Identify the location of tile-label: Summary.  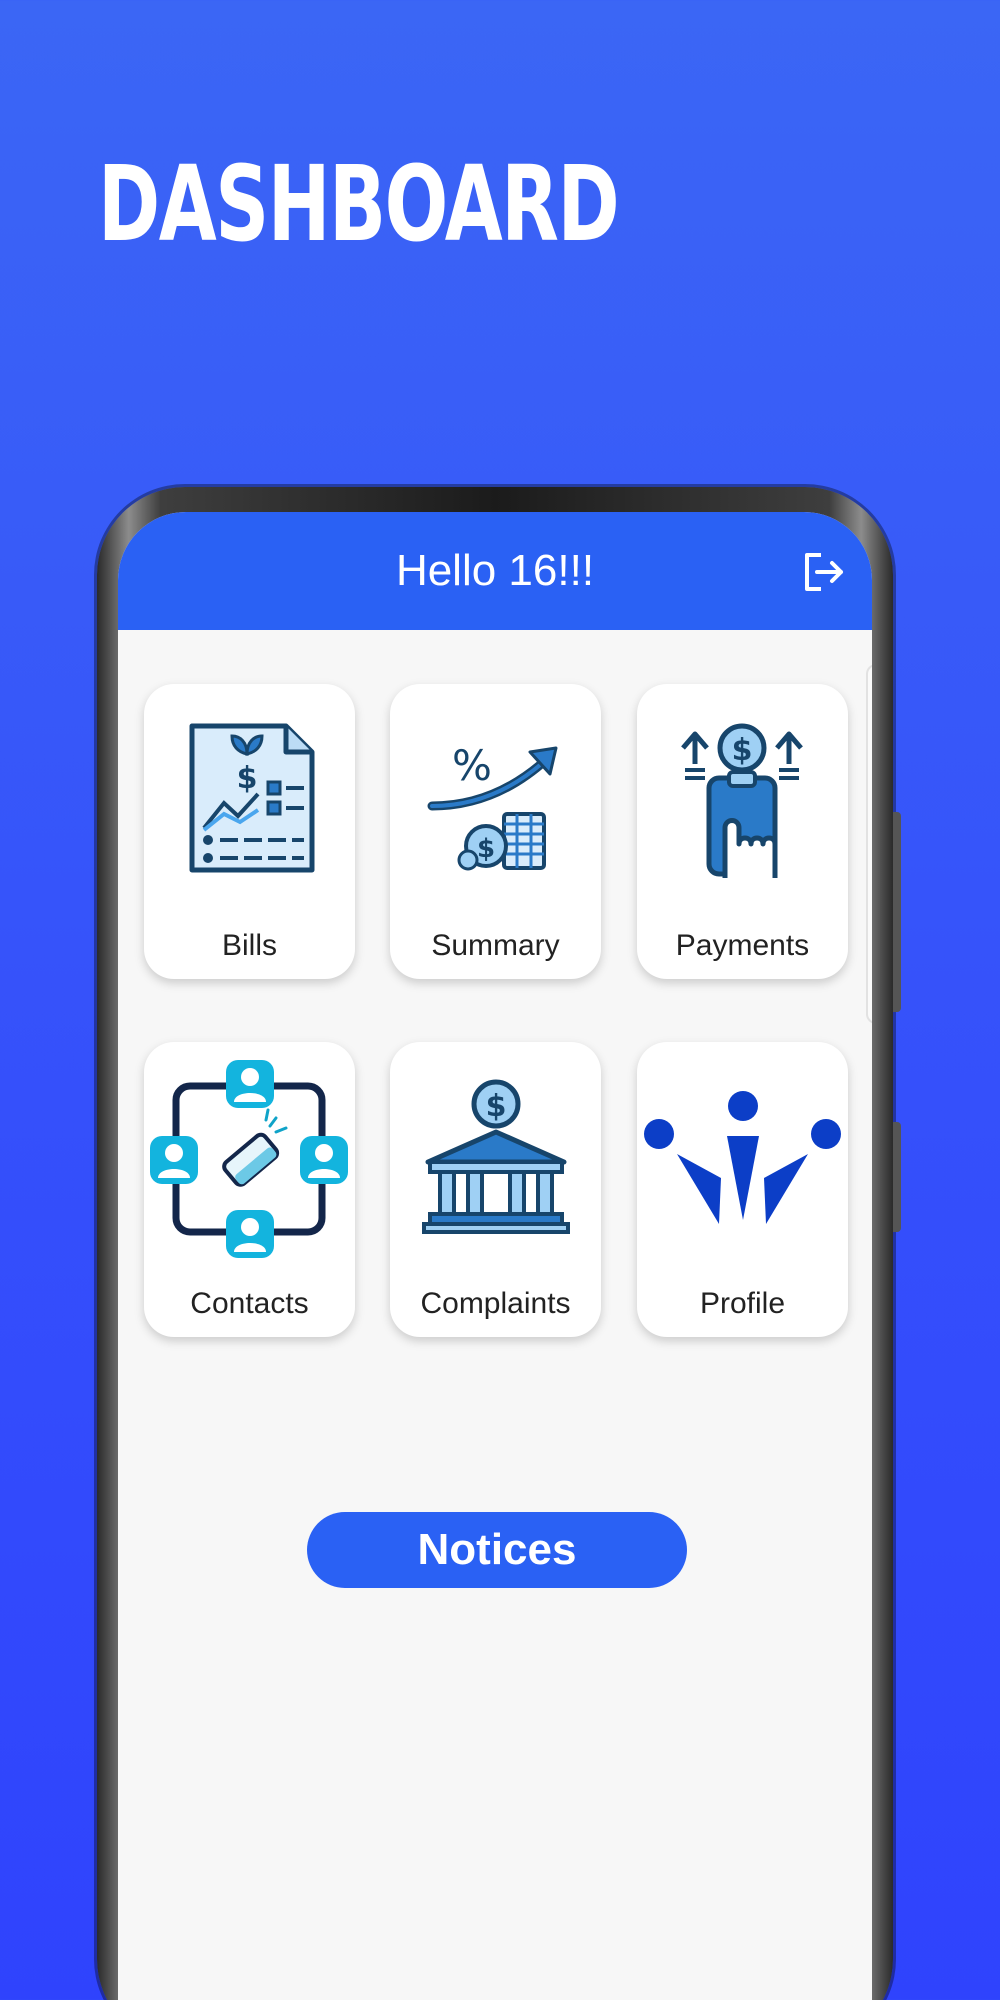
(495, 945).